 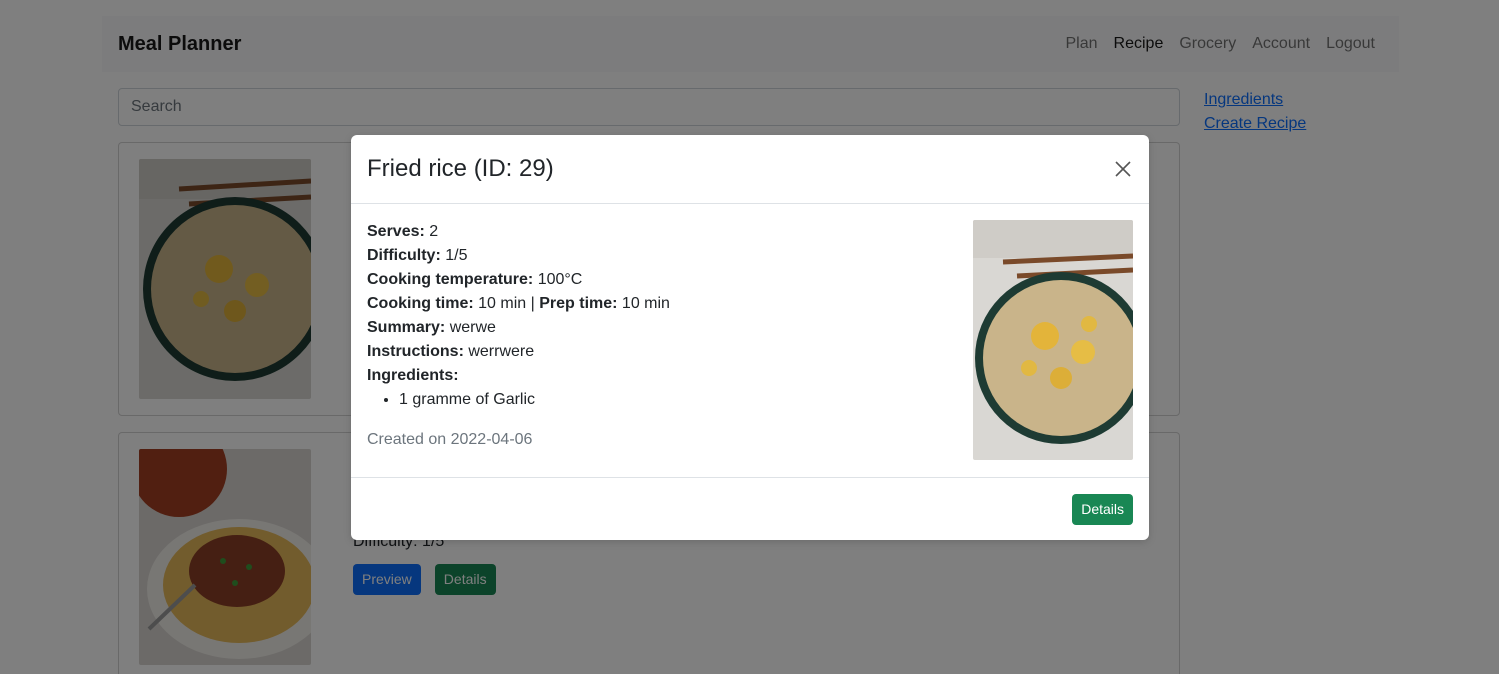 What do you see at coordinates (413, 375) in the screenshot?
I see `ingredients-label: Ingredients:` at bounding box center [413, 375].